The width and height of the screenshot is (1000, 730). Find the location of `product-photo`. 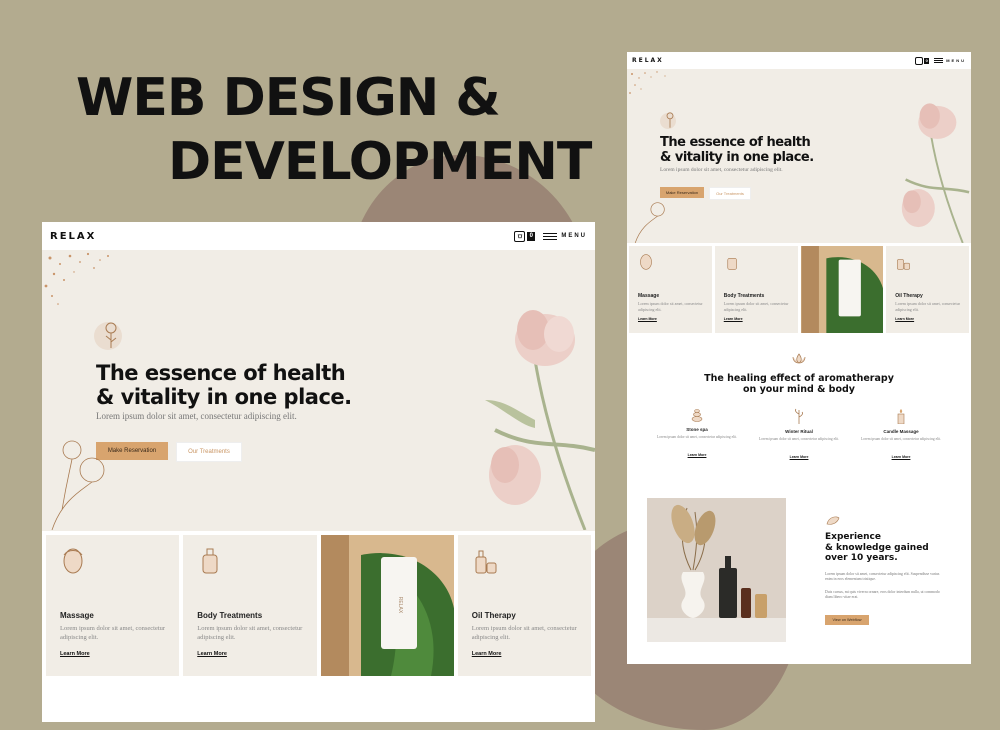

product-photo is located at coordinates (842, 289).